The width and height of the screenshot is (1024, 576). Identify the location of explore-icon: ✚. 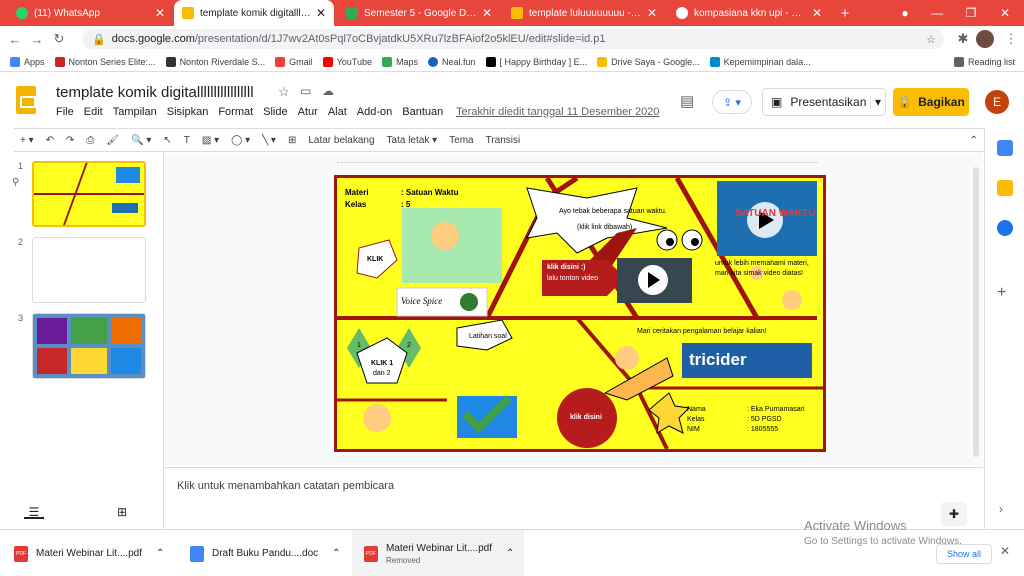
(954, 514).